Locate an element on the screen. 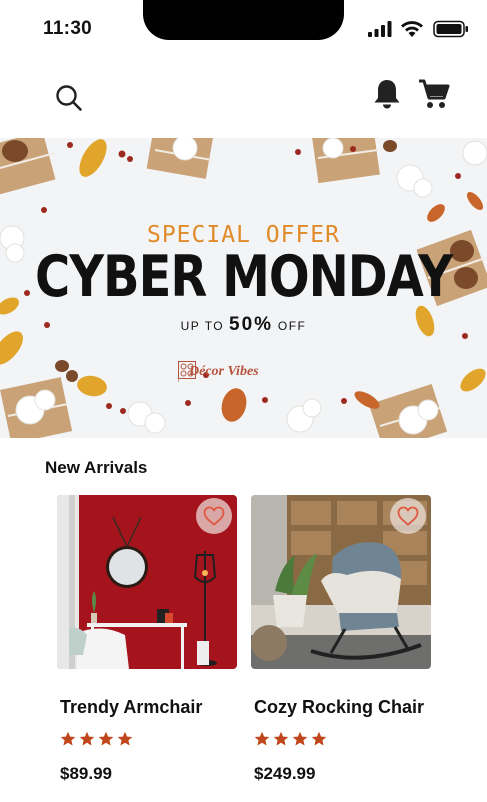 This screenshot has height=802, width=487. brand-logo-icon is located at coordinates (187, 370).